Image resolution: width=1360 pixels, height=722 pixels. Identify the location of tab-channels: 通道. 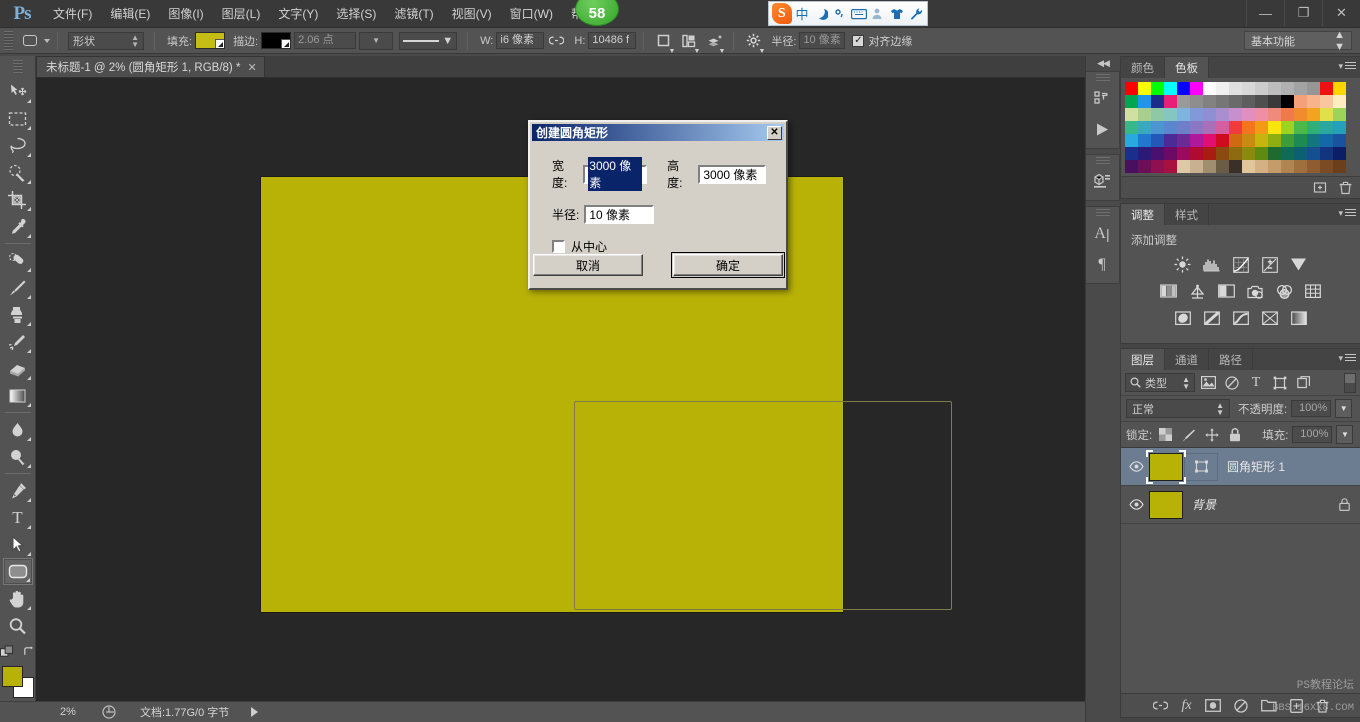
(1187, 359).